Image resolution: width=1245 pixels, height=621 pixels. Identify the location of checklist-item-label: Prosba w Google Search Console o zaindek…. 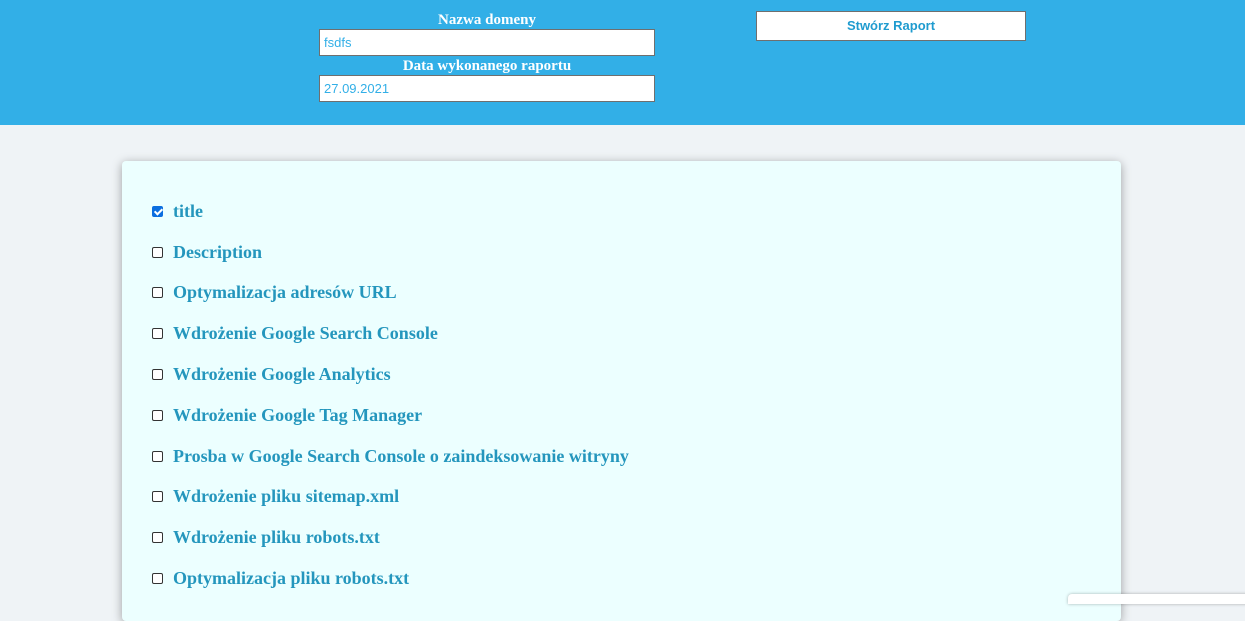
(401, 456).